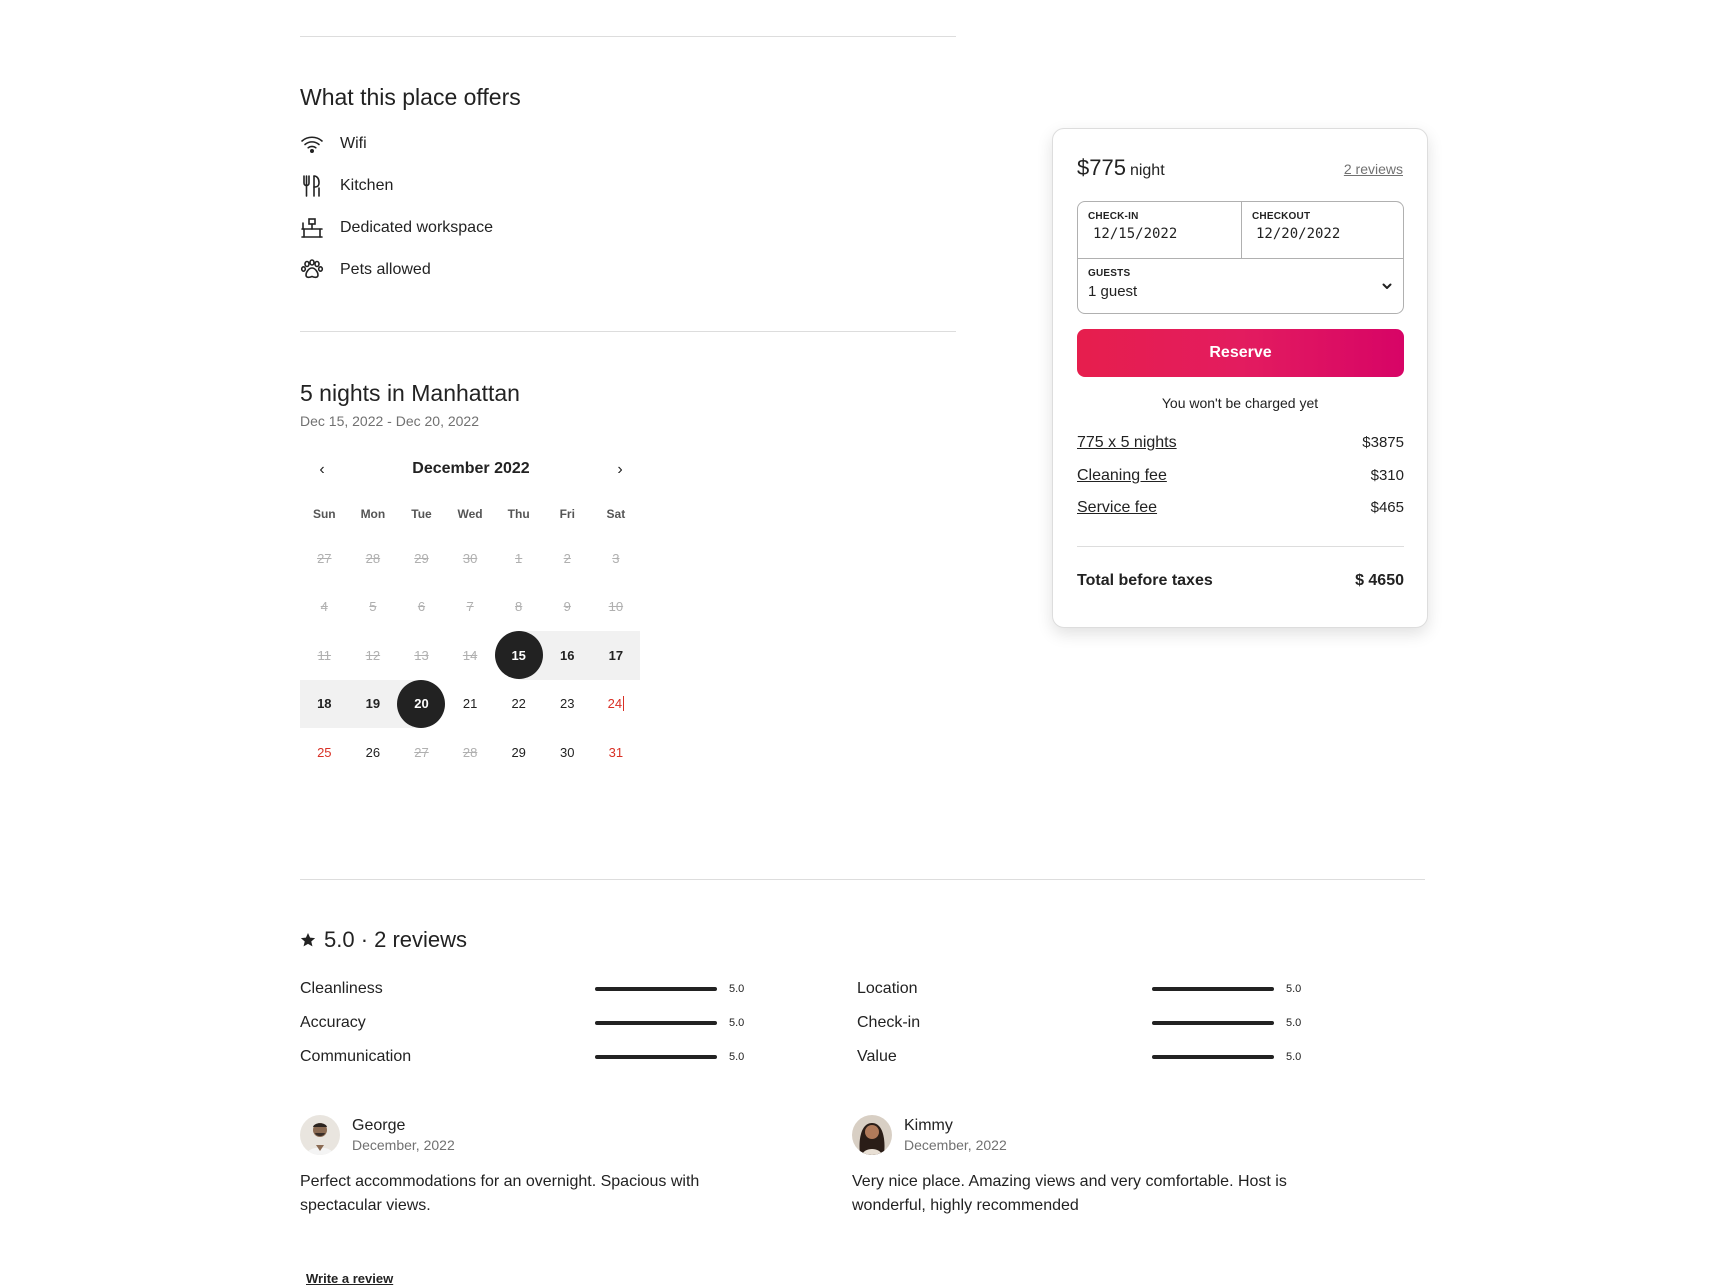 The width and height of the screenshot is (1716, 1285). I want to click on fee-value: $310, so click(1387, 475).